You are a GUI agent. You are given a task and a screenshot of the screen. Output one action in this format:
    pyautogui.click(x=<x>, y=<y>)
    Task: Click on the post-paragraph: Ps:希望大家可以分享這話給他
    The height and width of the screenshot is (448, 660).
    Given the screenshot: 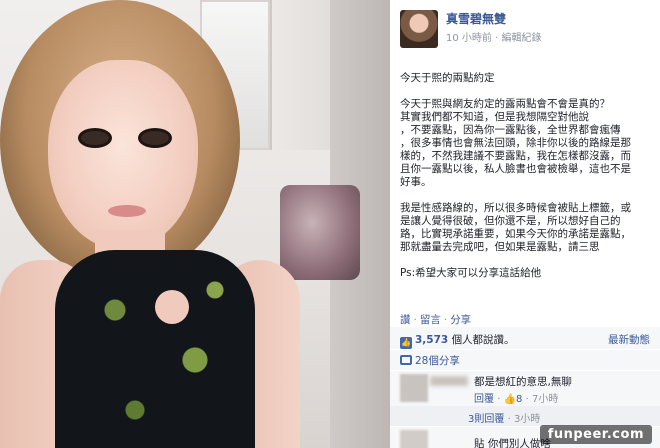 What is the action you would take?
    pyautogui.click(x=471, y=273)
    